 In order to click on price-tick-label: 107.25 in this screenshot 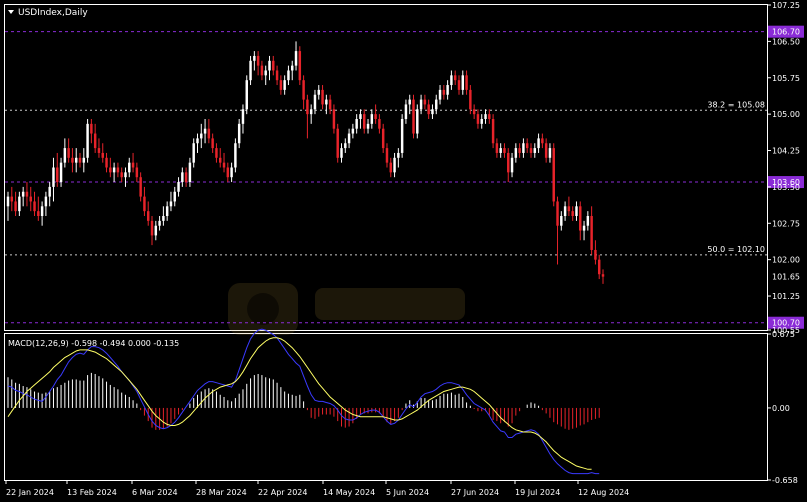, I will do `click(786, 5)`.